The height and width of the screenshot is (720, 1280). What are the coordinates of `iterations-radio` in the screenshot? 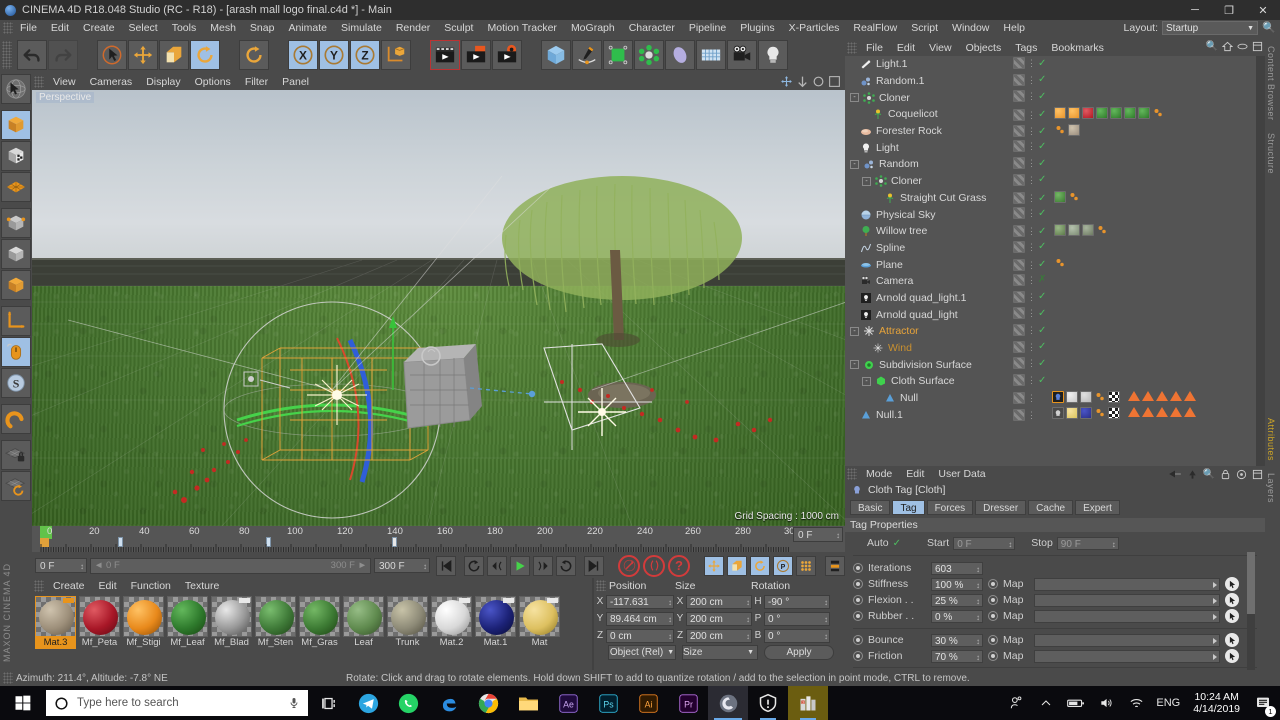 It's located at (858, 568).